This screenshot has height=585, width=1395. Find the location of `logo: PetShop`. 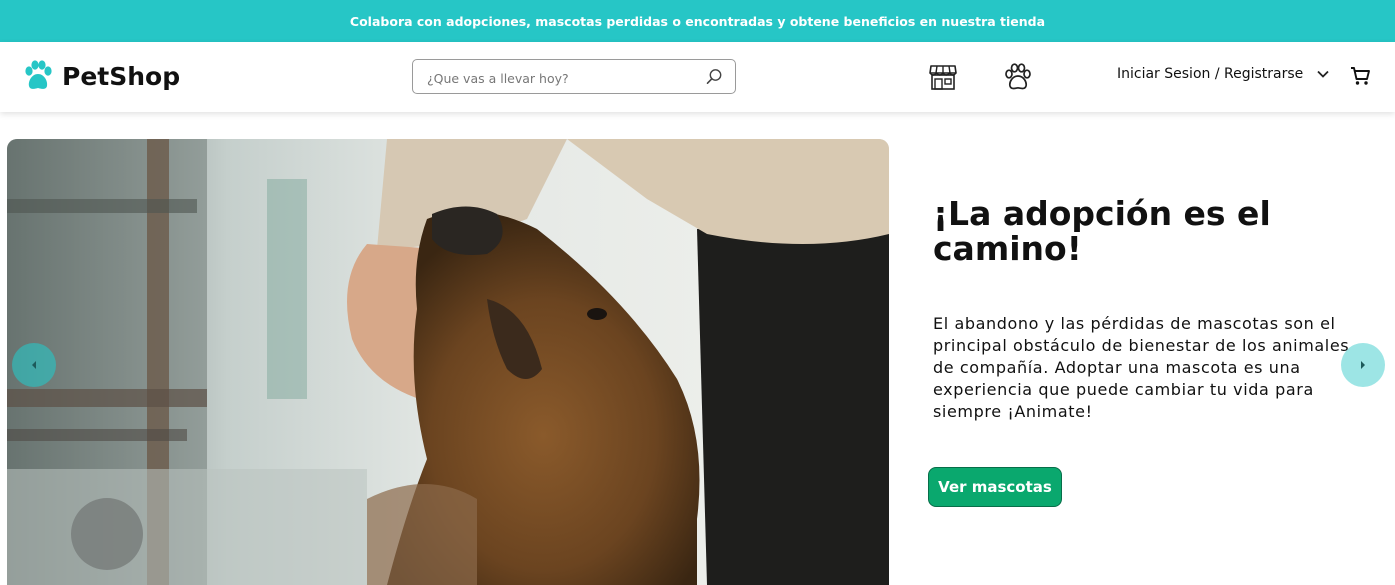

logo: PetShop is located at coordinates (102, 76).